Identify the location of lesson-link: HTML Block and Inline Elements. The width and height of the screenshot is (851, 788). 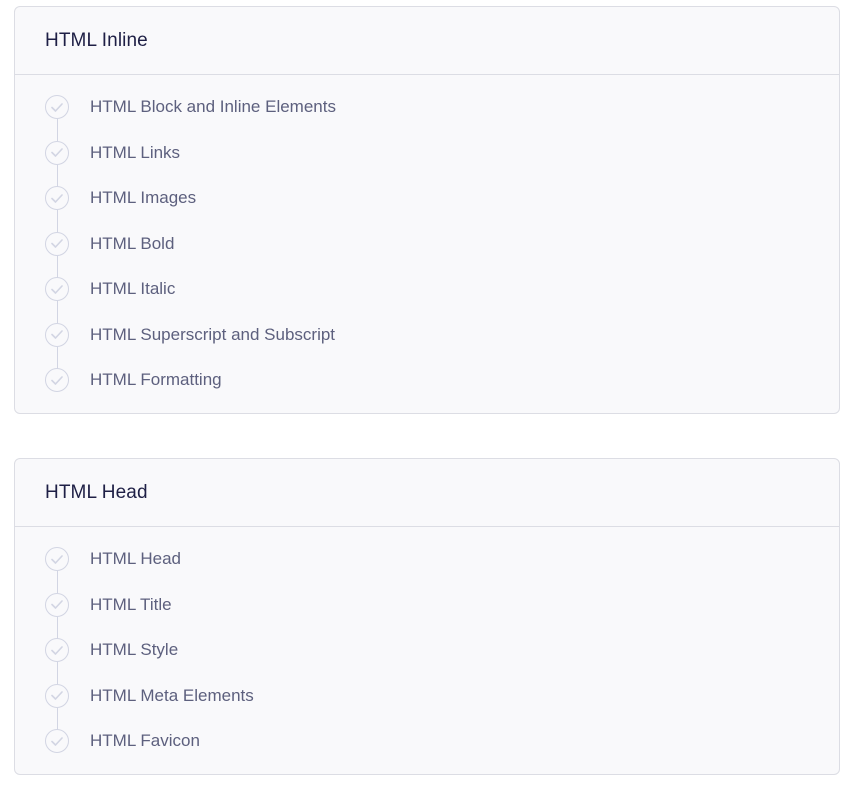
(213, 107).